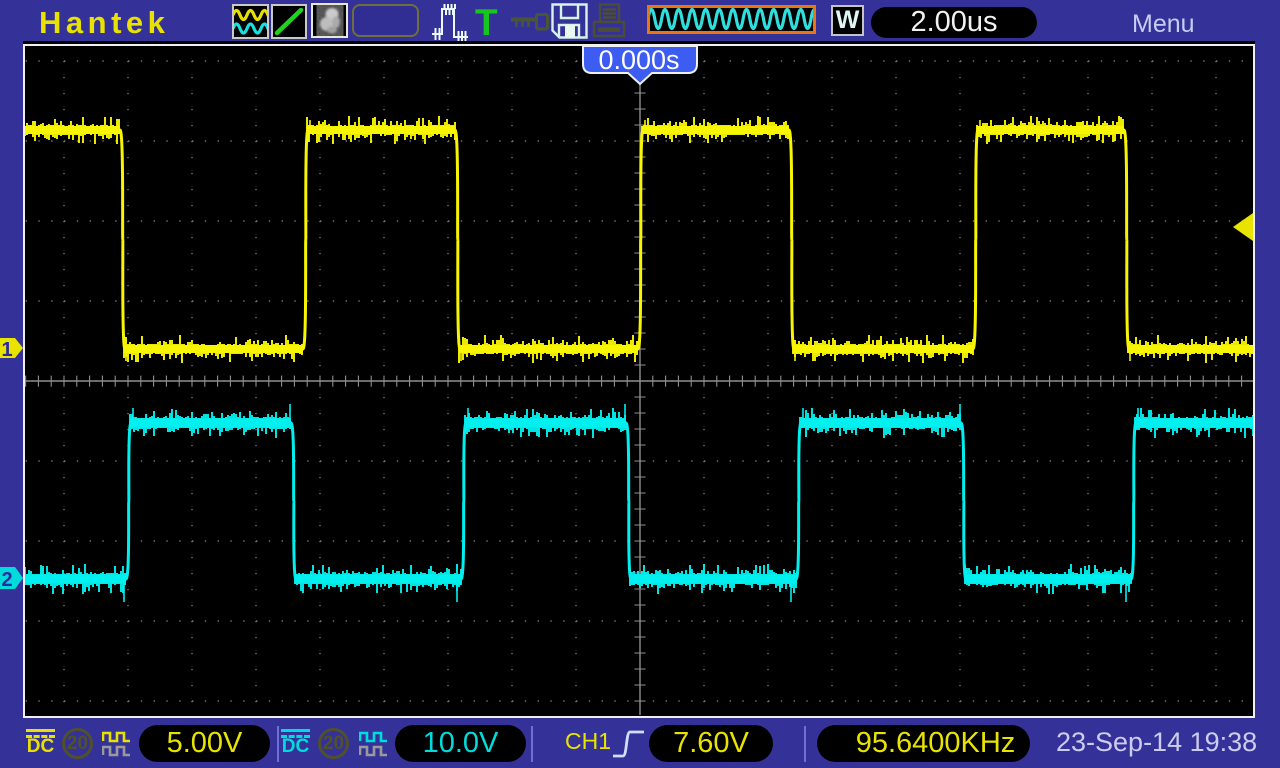  What do you see at coordinates (638, 60) in the screenshot?
I see `svg-text: 0.000s` at bounding box center [638, 60].